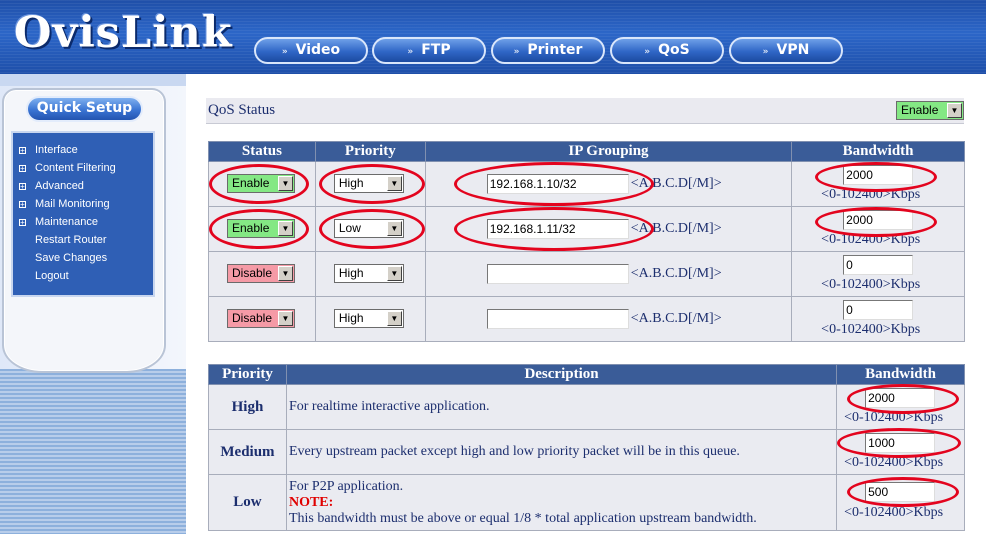  I want to click on priority-description: For realtime interactive application., so click(561, 407).